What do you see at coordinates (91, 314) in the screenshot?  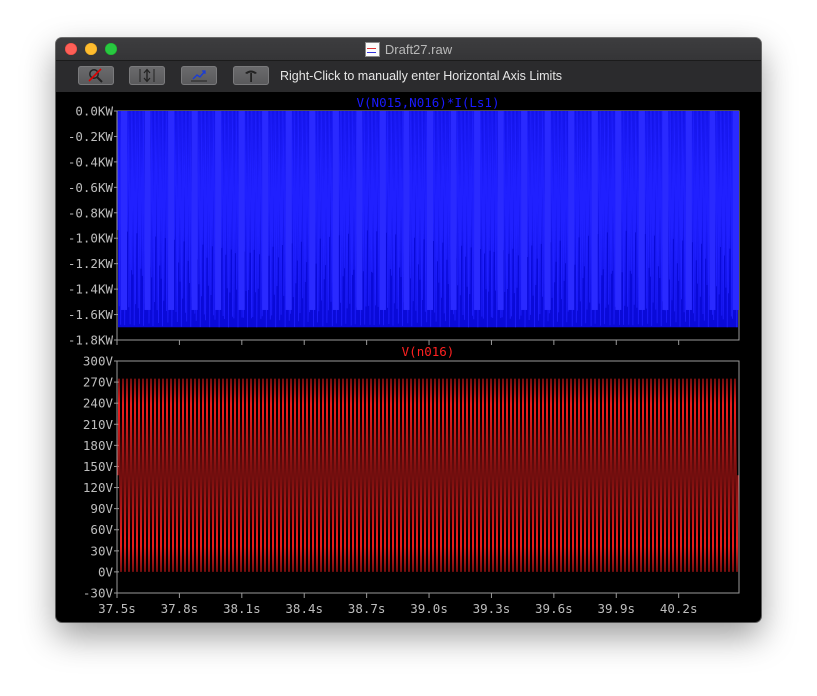 I see `top-y-tick-label: -1.6KW` at bounding box center [91, 314].